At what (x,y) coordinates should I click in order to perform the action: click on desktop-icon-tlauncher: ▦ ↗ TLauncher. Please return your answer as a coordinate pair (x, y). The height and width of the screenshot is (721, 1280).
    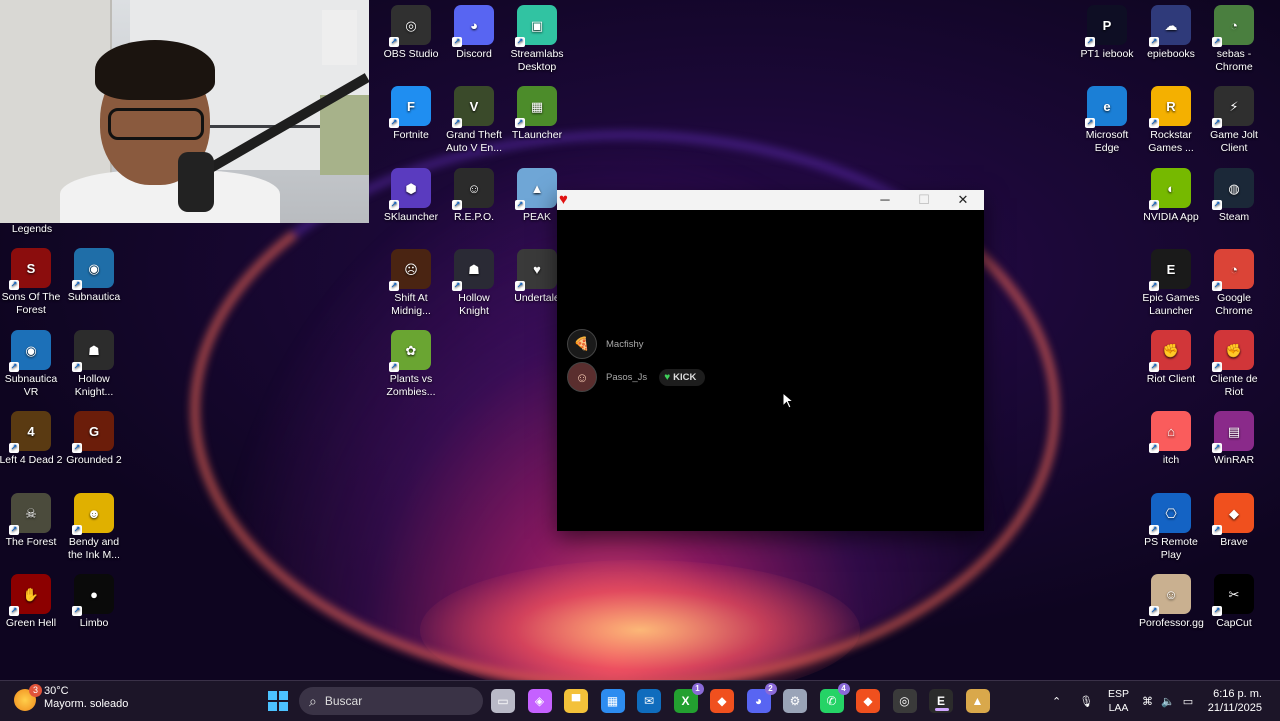
    Looking at the image, I should click on (537, 114).